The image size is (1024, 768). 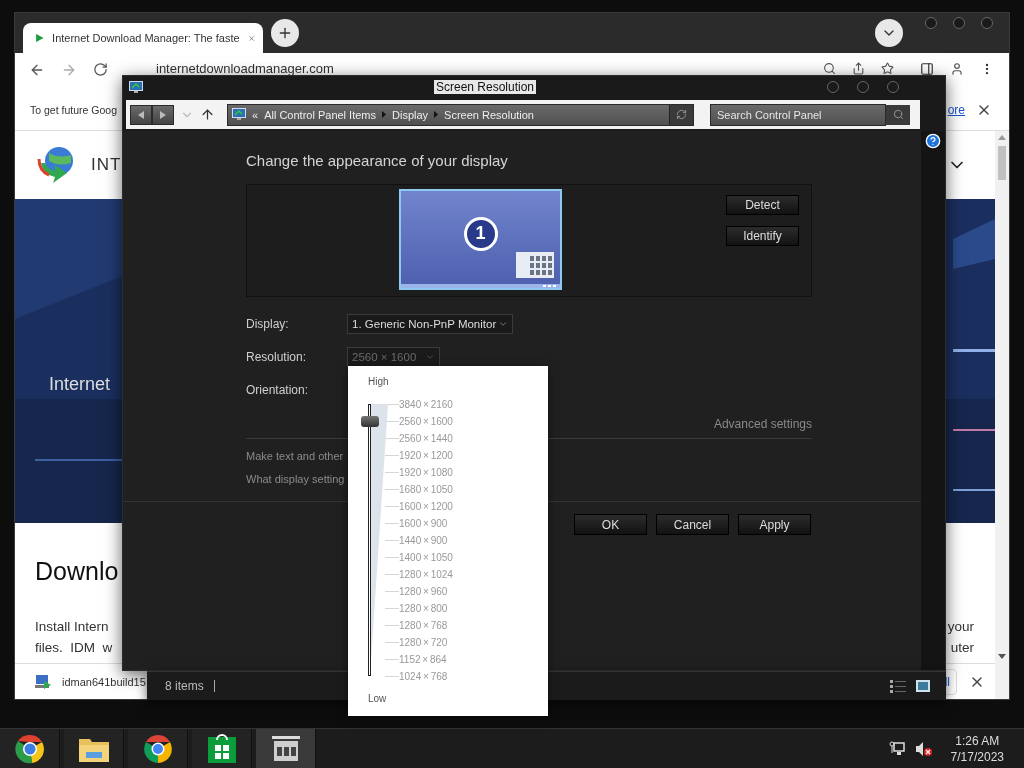 I want to click on reload-icon, so click(x=100, y=69).